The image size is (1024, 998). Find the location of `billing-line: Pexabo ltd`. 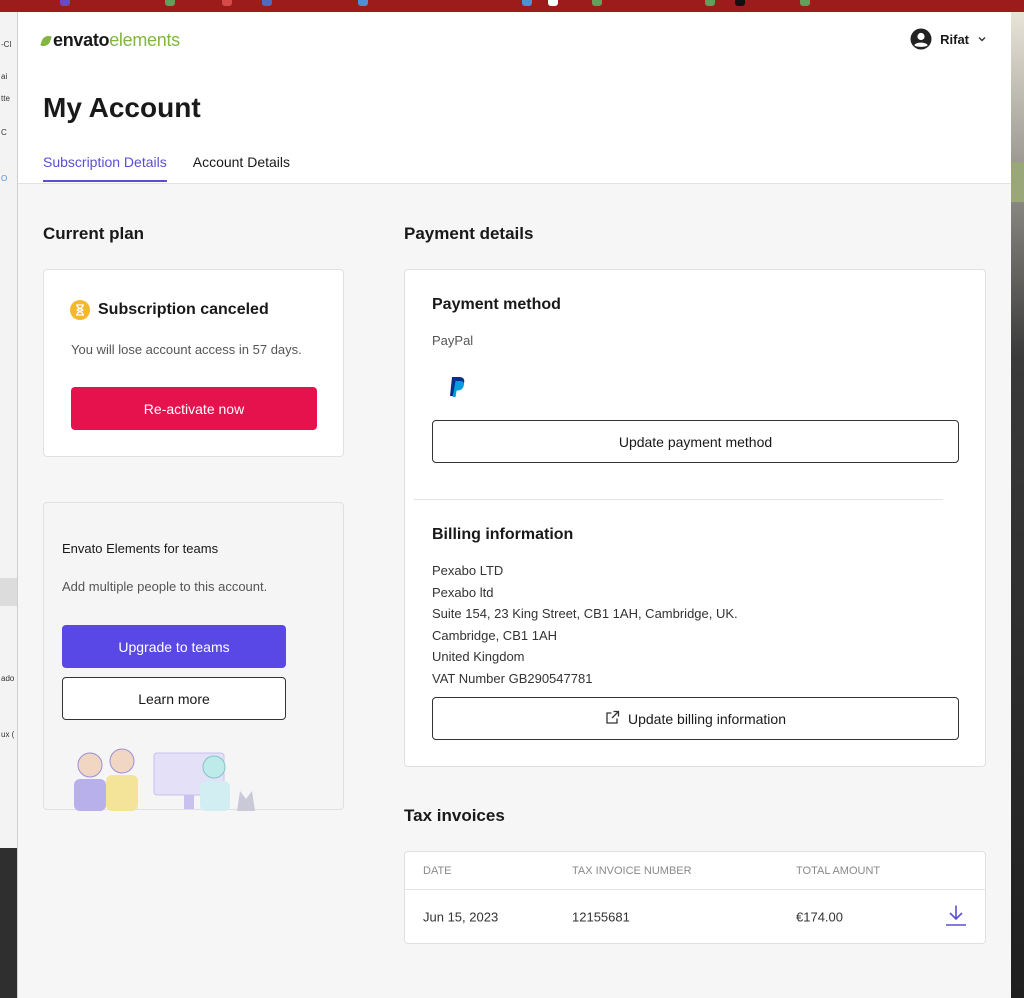

billing-line: Pexabo ltd is located at coordinates (463, 592).